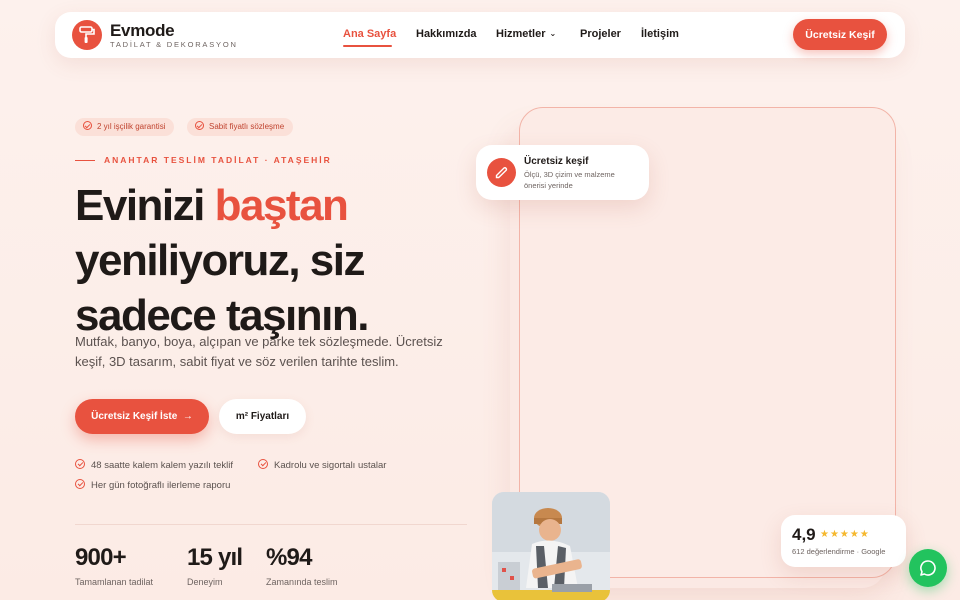 The image size is (960, 600). What do you see at coordinates (220, 260) in the screenshot?
I see `hero-title-part2: yeniliyoruz, siz` at bounding box center [220, 260].